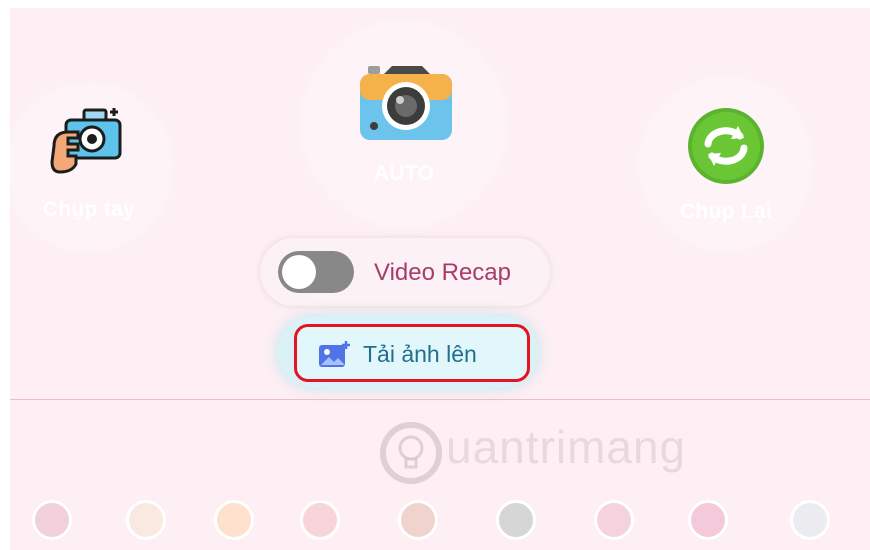 Image resolution: width=870 pixels, height=550 pixels. Describe the element at coordinates (442, 272) in the screenshot. I see `video-recap-label: Video Recap` at that location.